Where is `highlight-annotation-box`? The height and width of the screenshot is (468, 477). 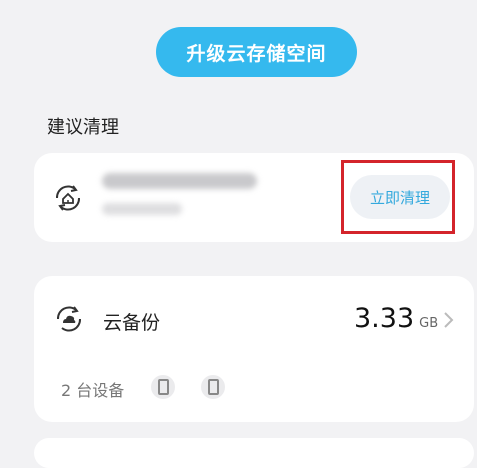
highlight-annotation-box is located at coordinates (398, 197).